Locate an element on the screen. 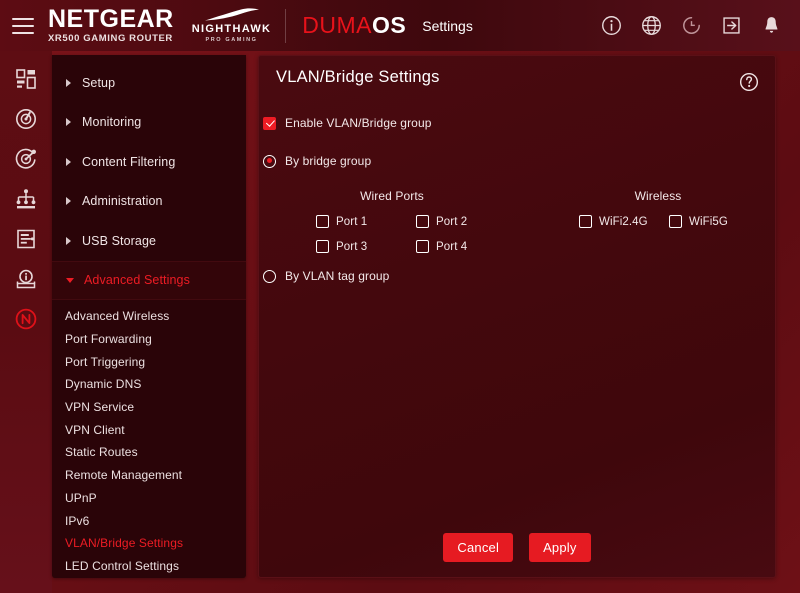  netgear-brand: NETGEAR XR500 GAMING ROUTER is located at coordinates (111, 24).